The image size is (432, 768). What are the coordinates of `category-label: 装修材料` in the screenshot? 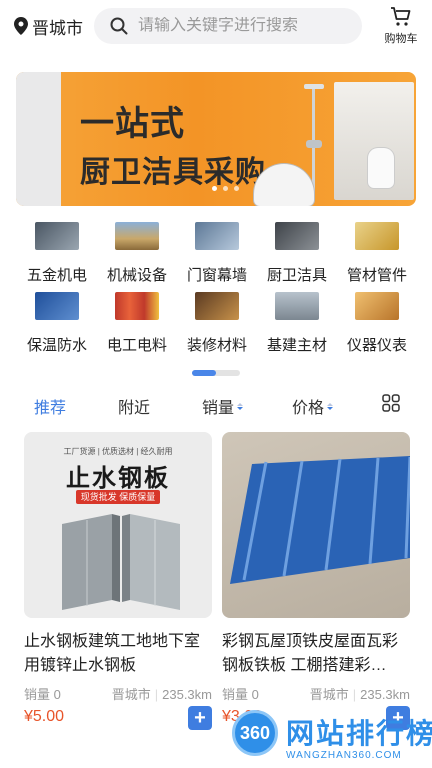 It's located at (216, 345).